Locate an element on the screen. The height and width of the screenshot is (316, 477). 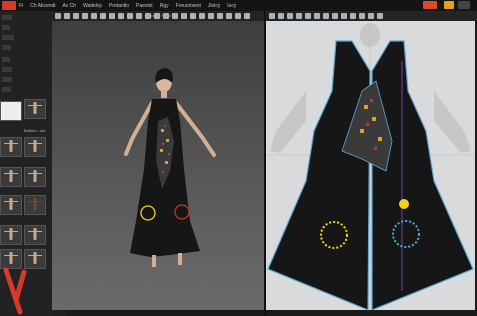
menu-item-10: lucy is located at coordinates (231, 6).